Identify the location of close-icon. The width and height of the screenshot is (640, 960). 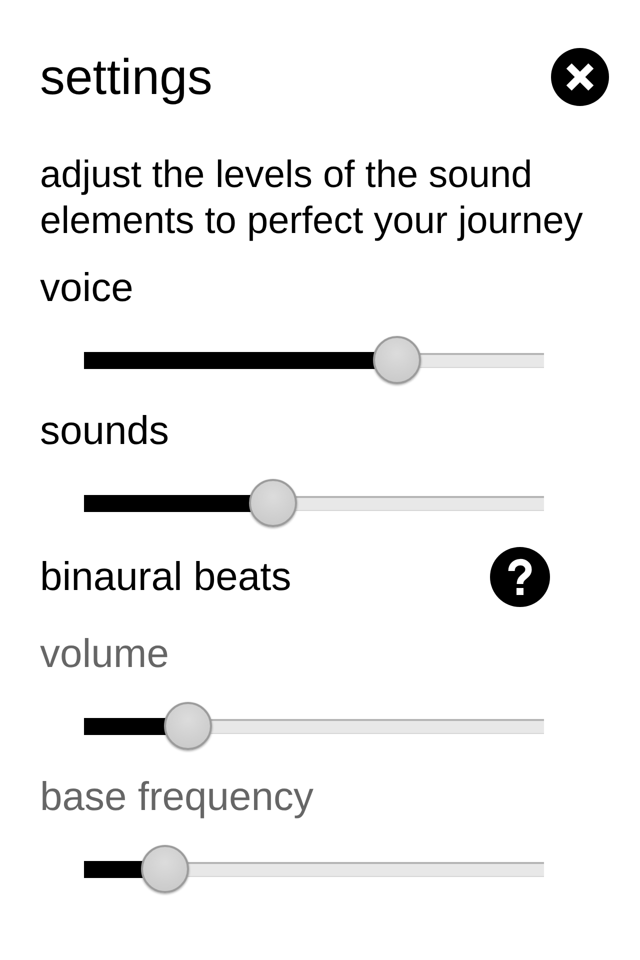
(580, 77).